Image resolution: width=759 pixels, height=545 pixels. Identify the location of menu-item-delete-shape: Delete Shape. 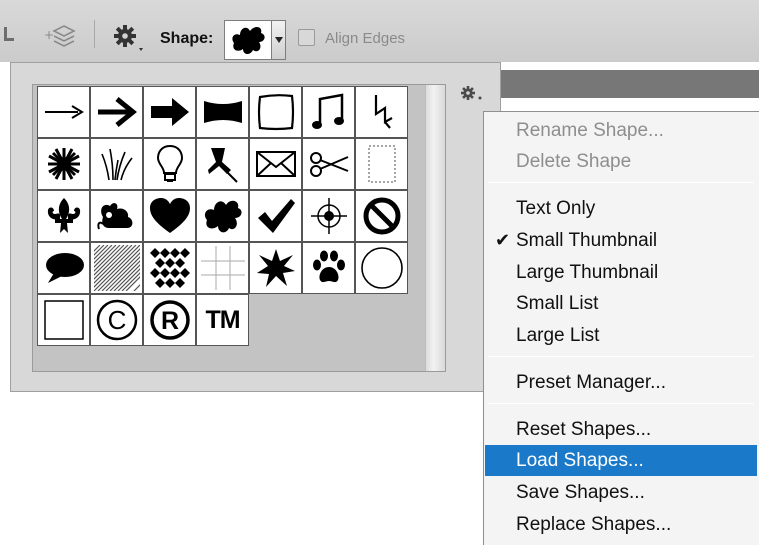
(621, 161).